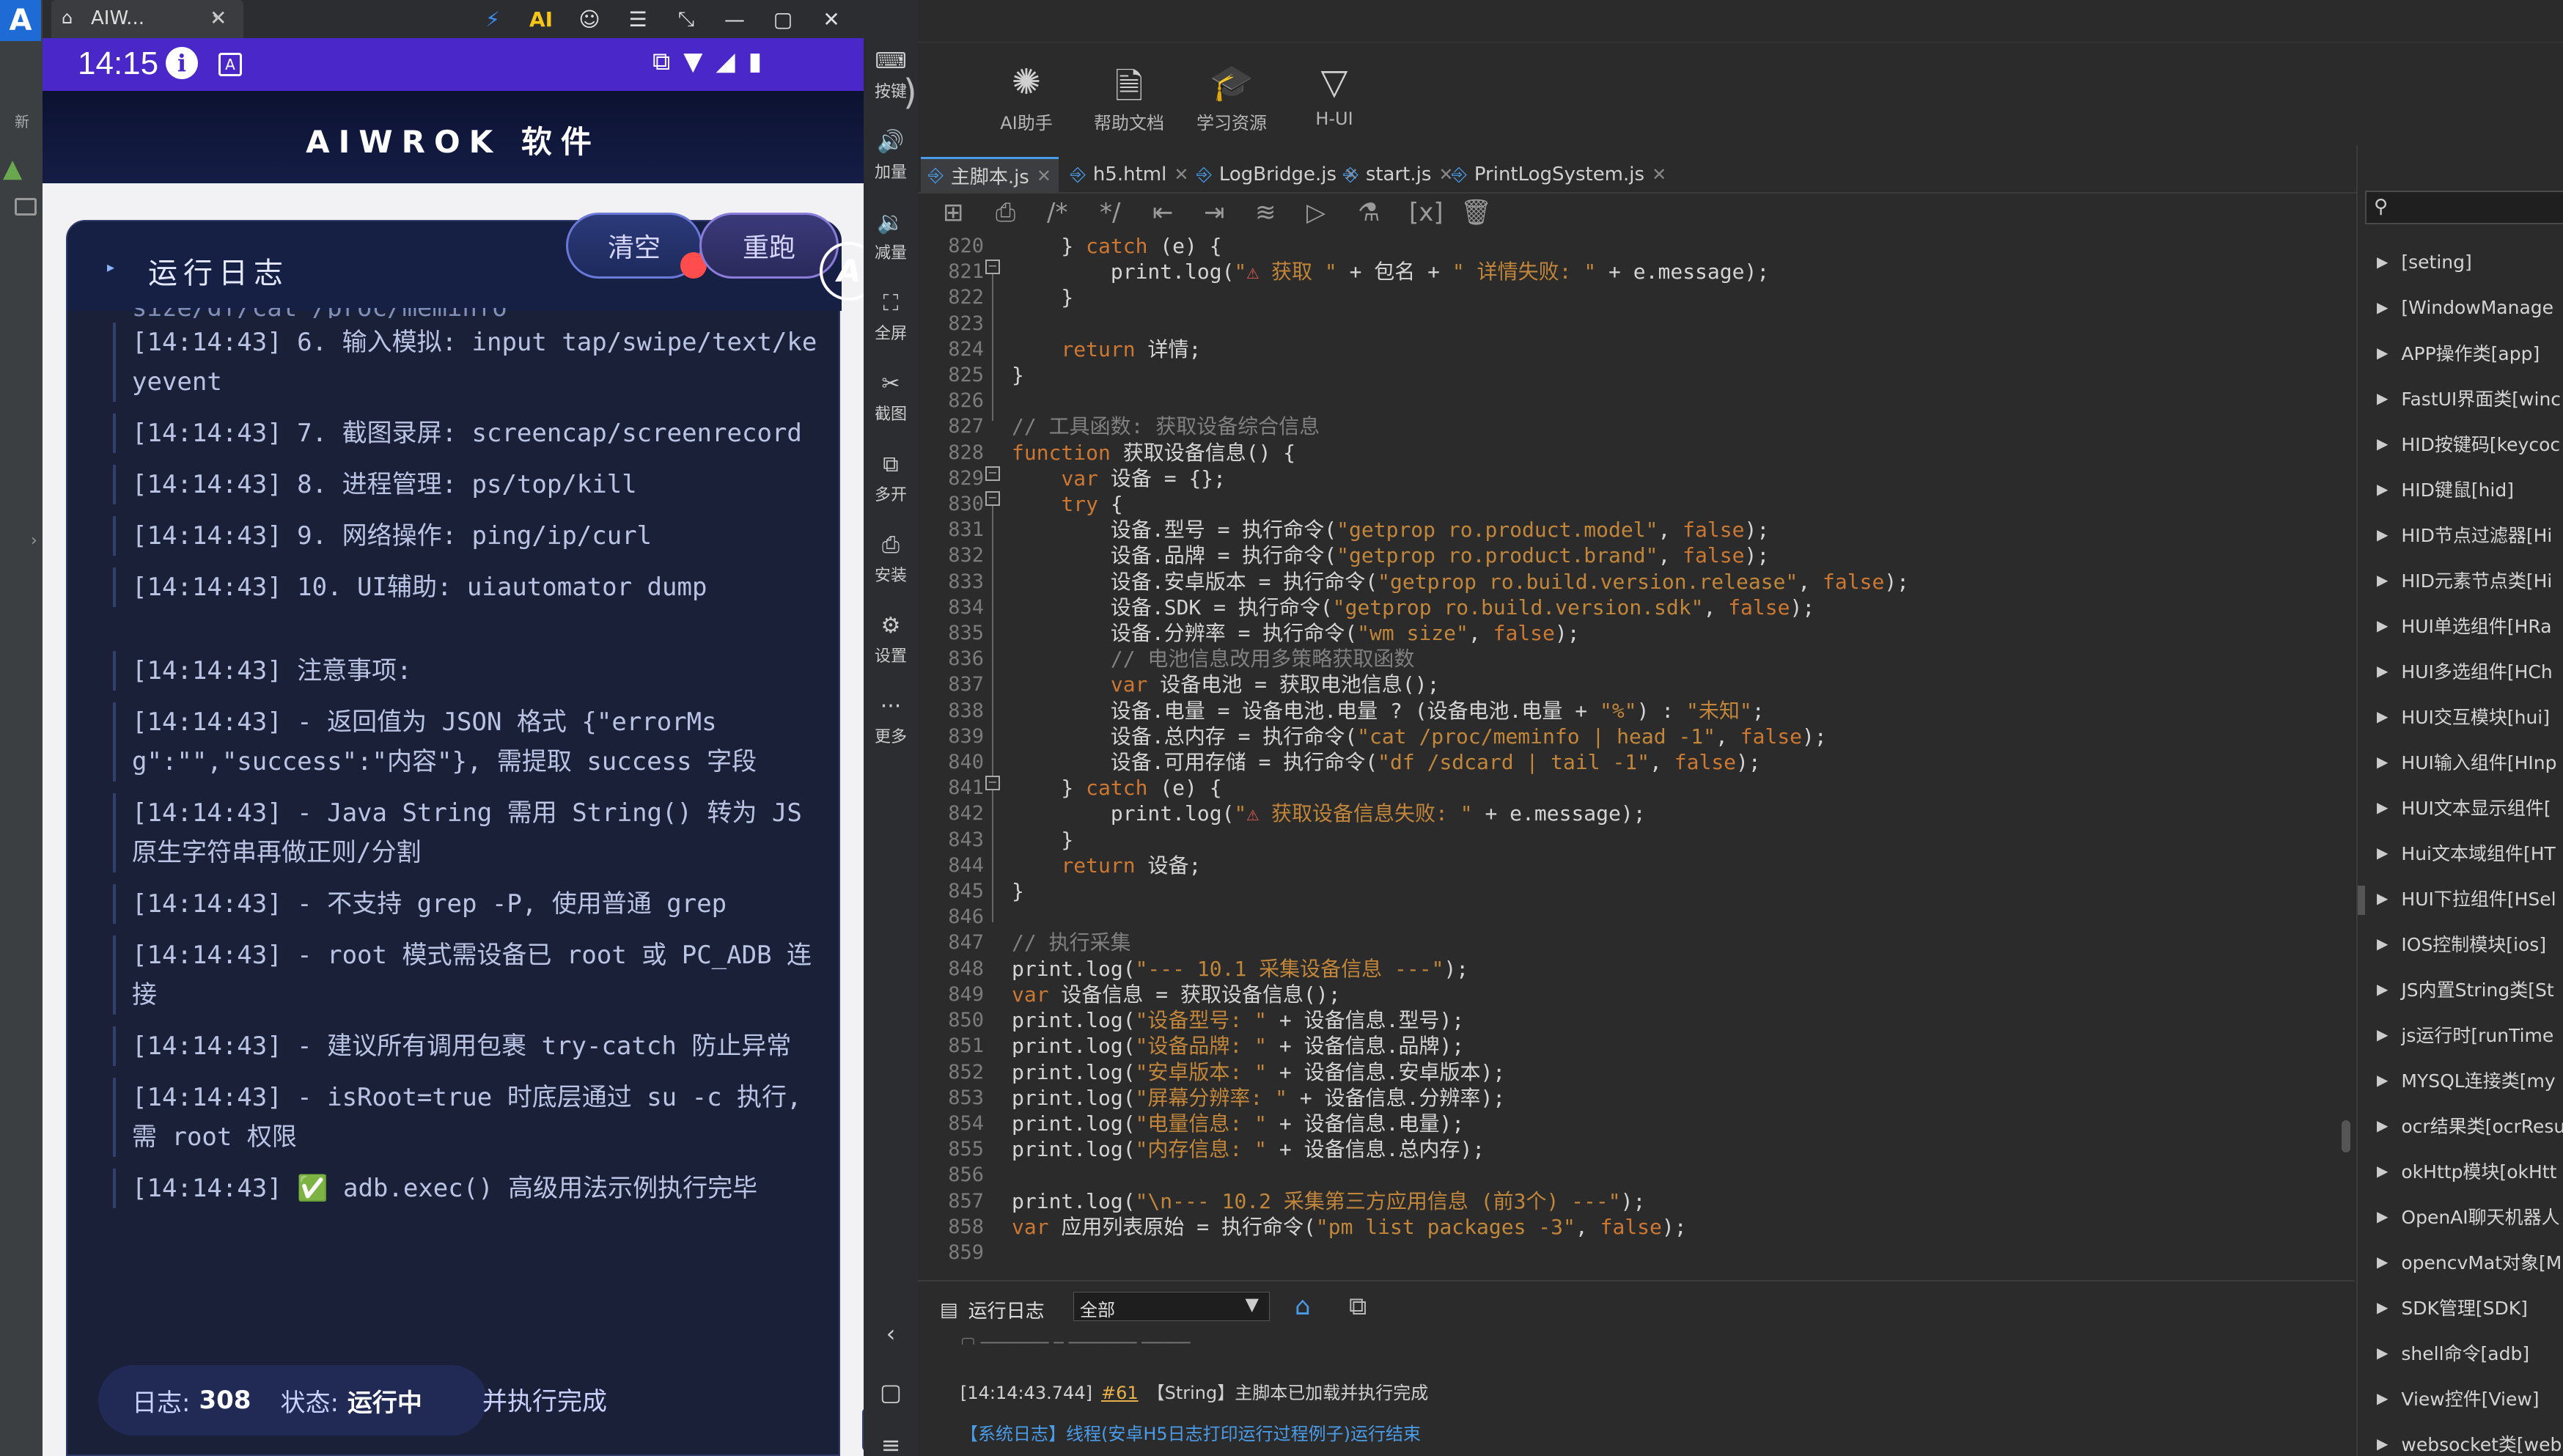  Describe the element at coordinates (2460, 1171) in the screenshot. I see `api-tree-item: ▶ okHttp模块[okHtt` at that location.